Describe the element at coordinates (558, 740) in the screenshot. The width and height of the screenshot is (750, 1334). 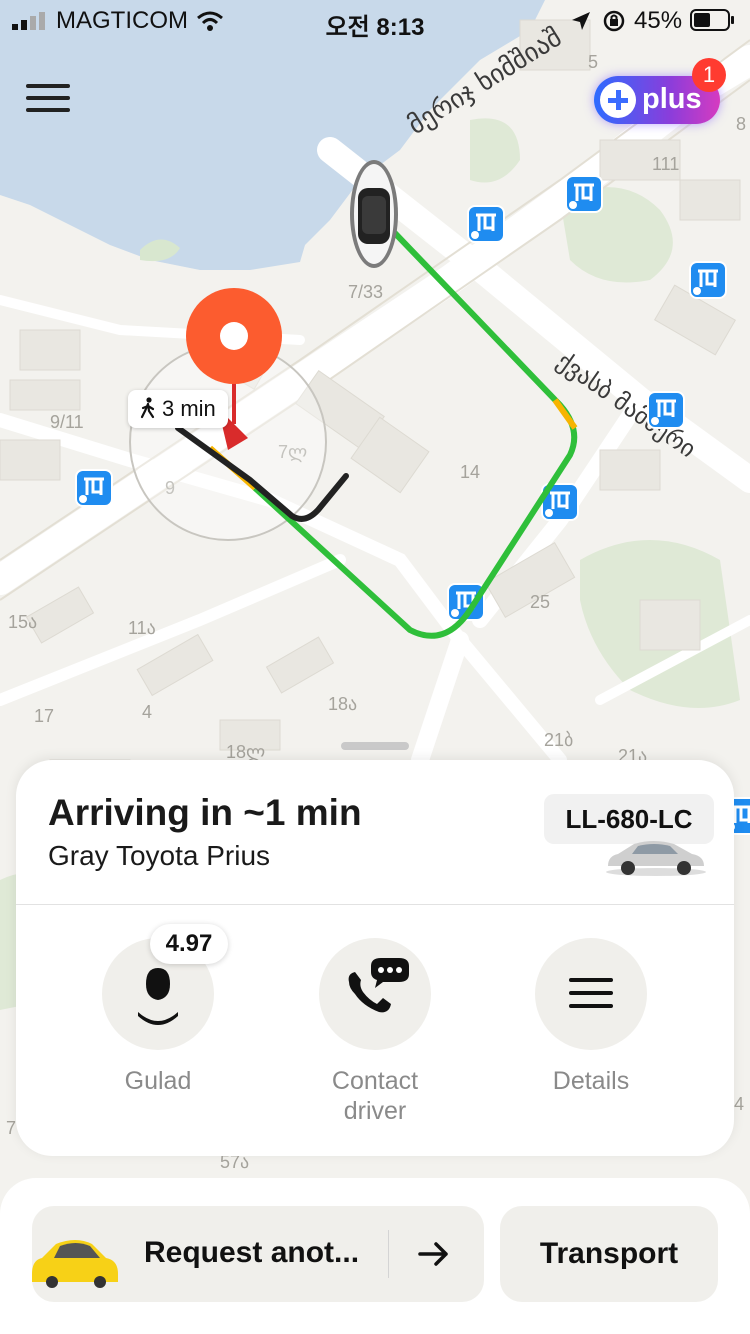
I see `house-number: 21ბ` at that location.